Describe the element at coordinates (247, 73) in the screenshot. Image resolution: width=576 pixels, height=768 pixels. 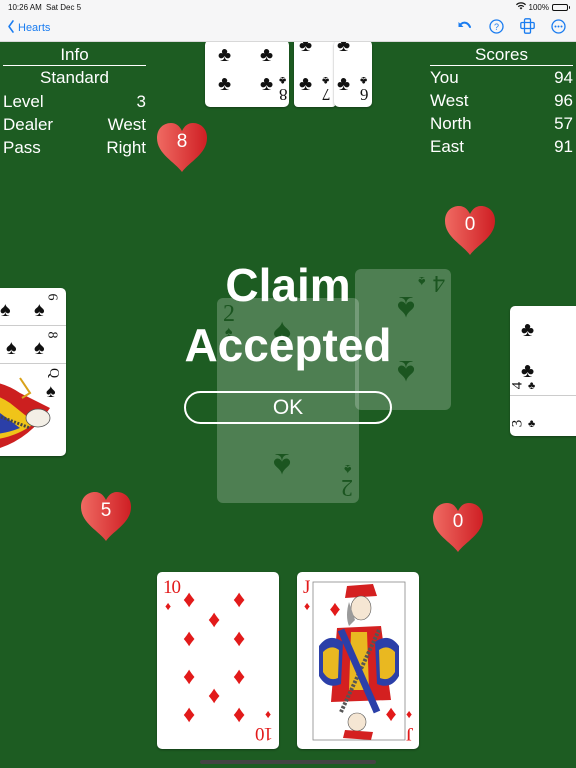
I see `playing-card: ♣ ♣ ♣ ♣ ♣ 8` at that location.